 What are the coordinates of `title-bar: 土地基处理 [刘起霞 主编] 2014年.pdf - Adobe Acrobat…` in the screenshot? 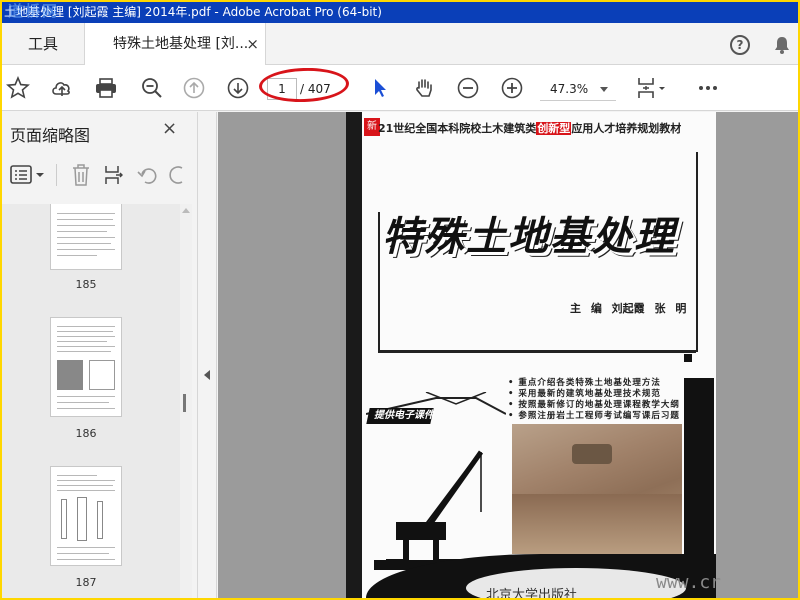 It's located at (400, 12).